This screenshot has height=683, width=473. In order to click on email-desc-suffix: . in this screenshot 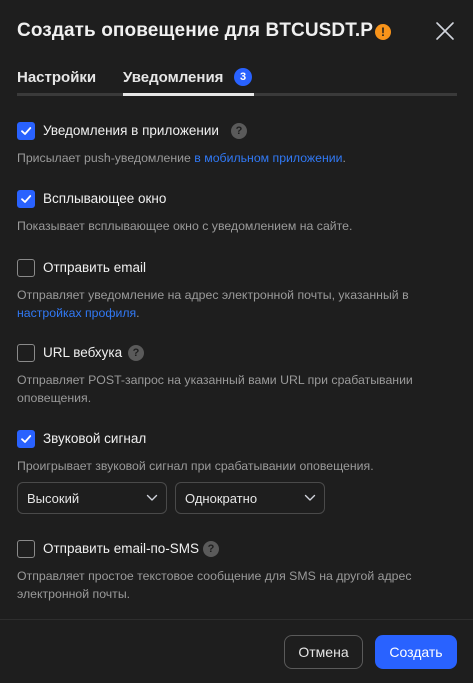, I will do `click(138, 313)`.